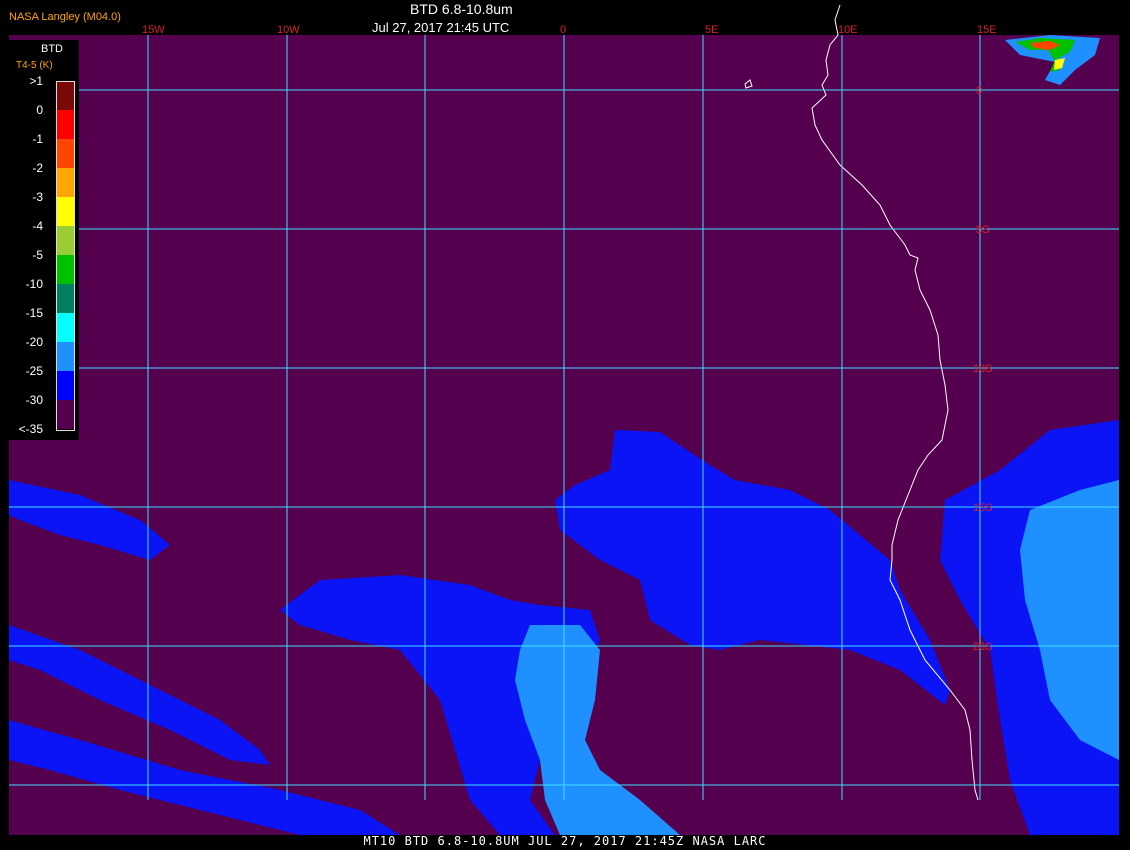  What do you see at coordinates (461, 9) in the screenshot?
I see `product-title: BTD 6.8-10.8um` at bounding box center [461, 9].